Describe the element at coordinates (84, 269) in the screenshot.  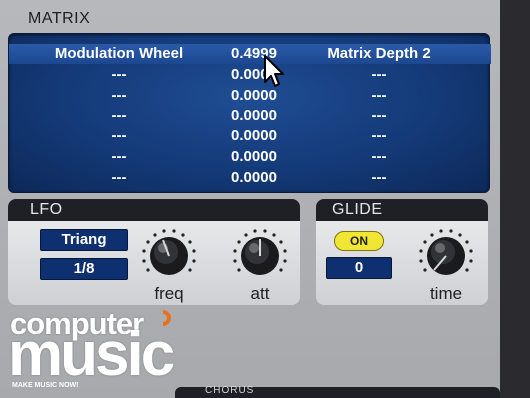
I see `lfo-rate-display: 1/8` at that location.